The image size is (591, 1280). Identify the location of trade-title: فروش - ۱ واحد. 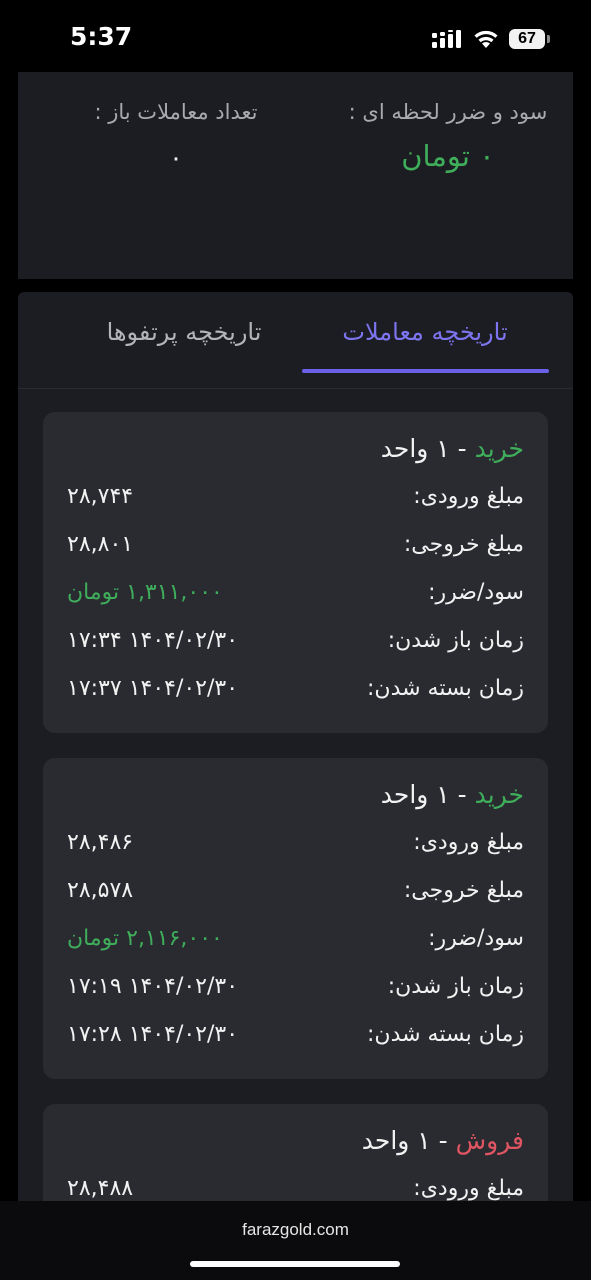
(443, 1140).